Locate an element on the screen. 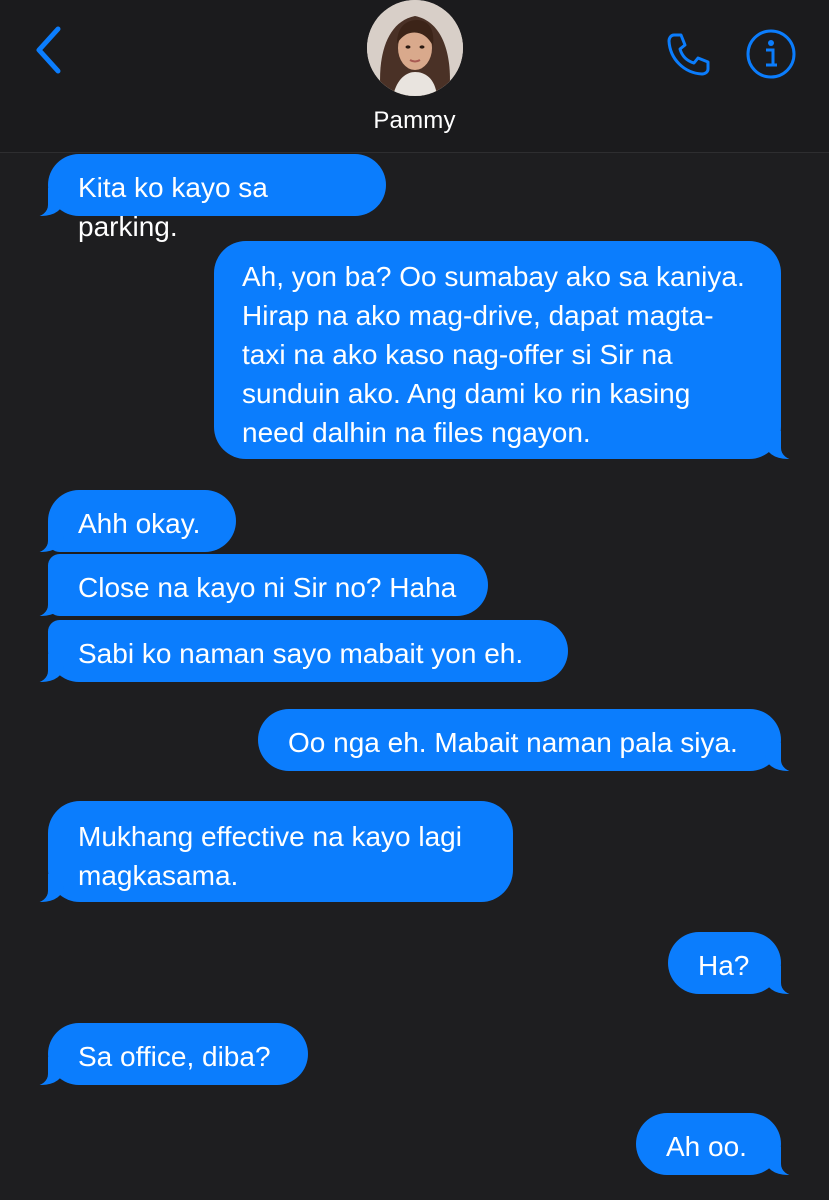  message-sent: Ha? is located at coordinates (735, 963).